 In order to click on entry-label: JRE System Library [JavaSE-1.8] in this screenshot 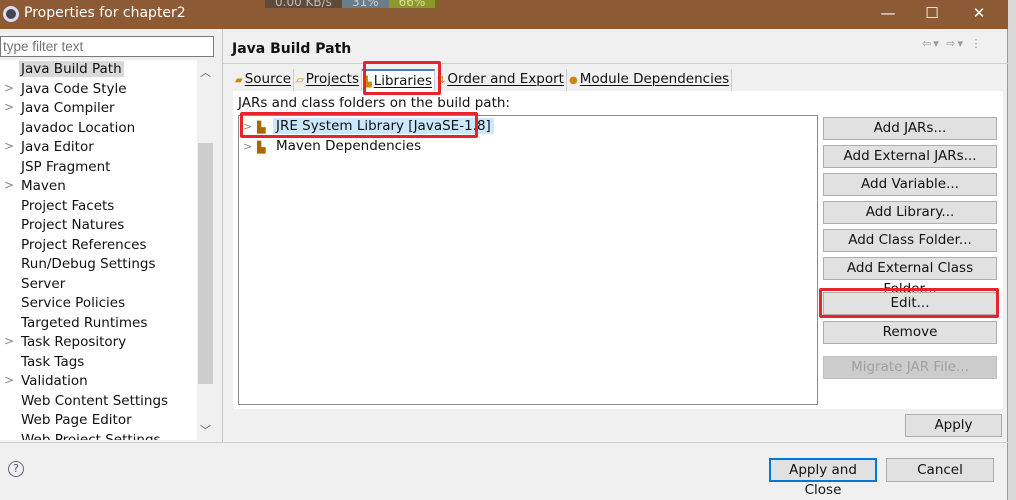, I will do `click(383, 126)`.